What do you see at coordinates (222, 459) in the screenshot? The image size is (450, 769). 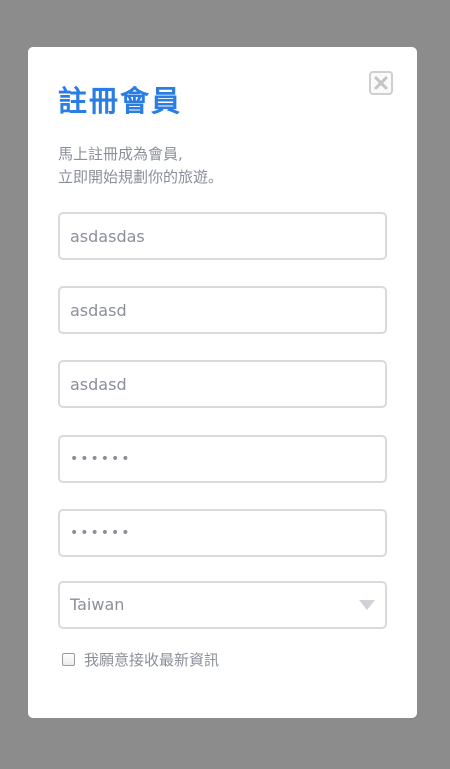 I see `password-field` at bounding box center [222, 459].